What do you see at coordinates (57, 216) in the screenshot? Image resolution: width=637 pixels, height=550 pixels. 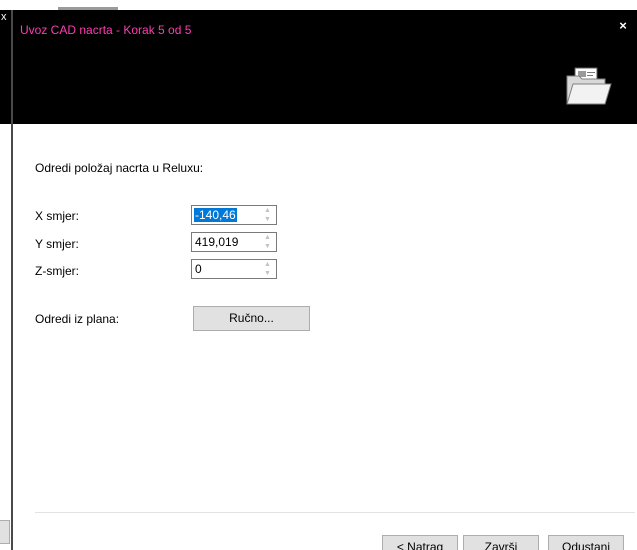 I see `x-direction-label: X smjer:` at bounding box center [57, 216].